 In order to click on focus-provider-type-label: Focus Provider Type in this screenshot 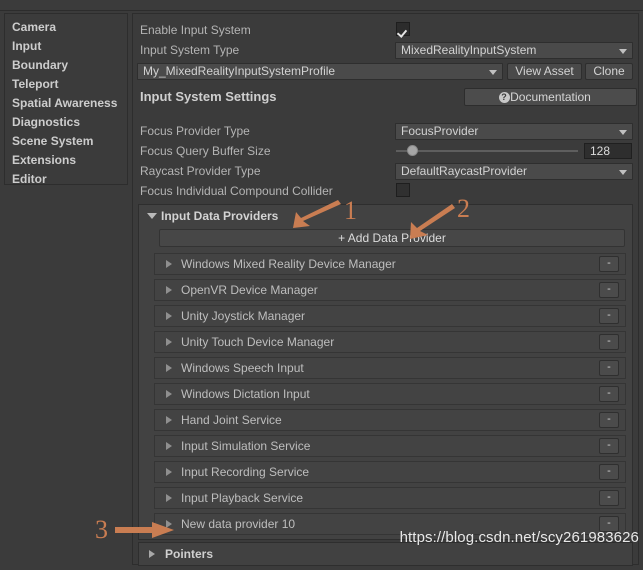, I will do `click(195, 131)`.